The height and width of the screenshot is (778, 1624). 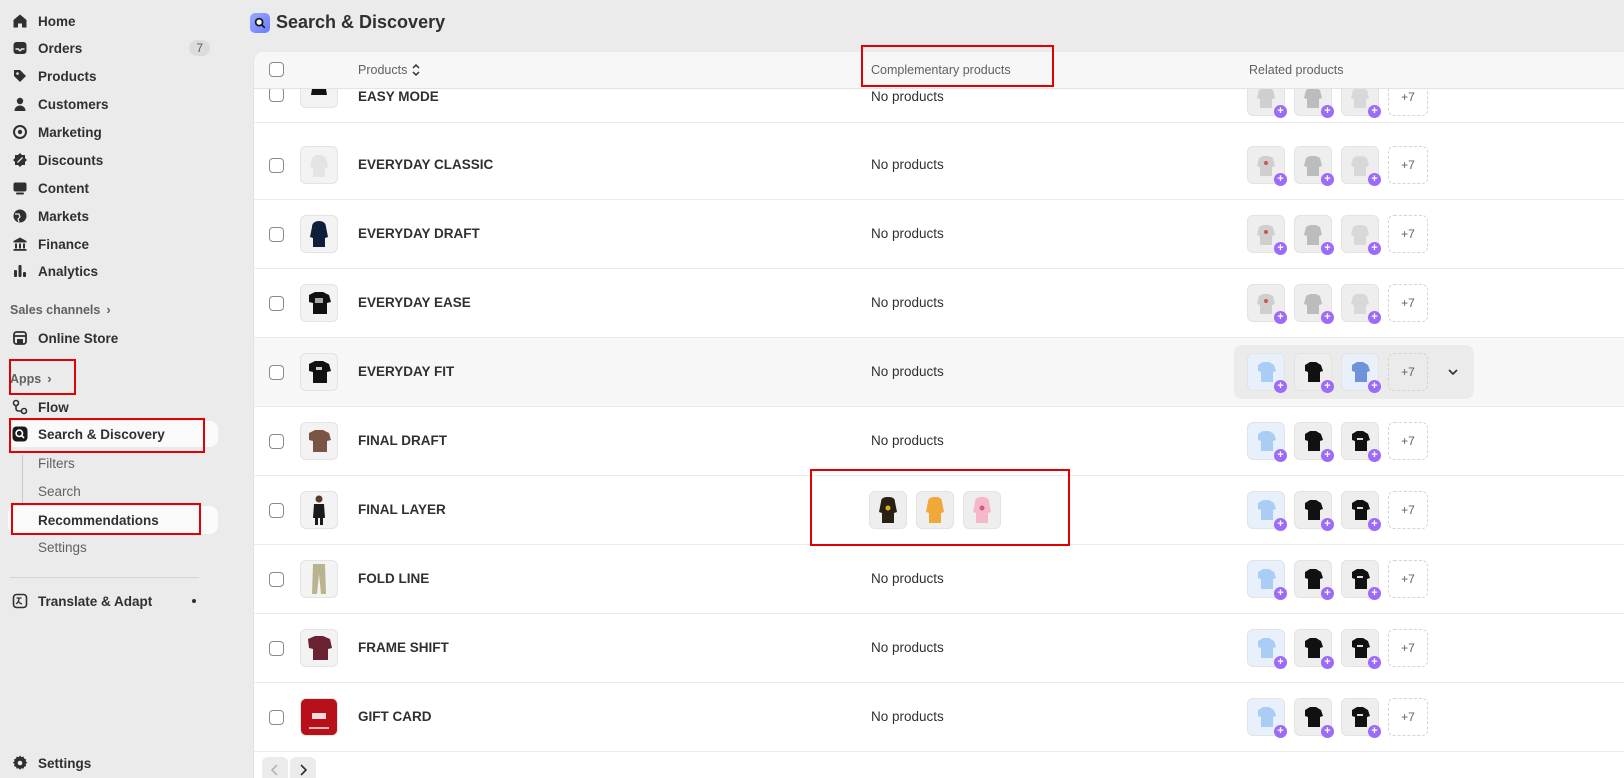 I want to click on sales-channels-header: Sales channels ›, so click(x=60, y=309).